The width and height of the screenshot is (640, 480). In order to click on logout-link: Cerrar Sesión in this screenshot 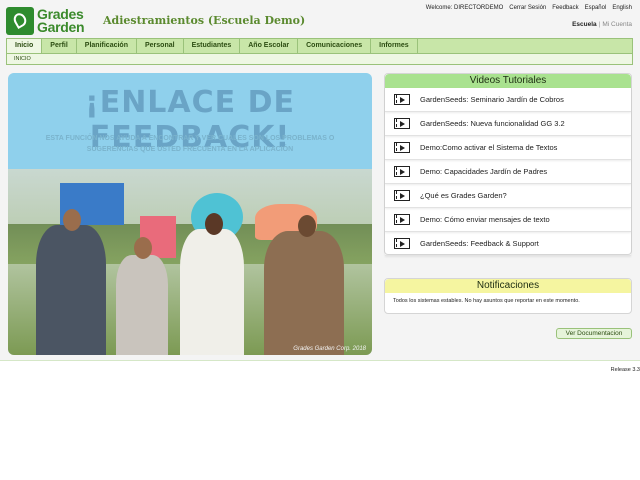, I will do `click(527, 8)`.